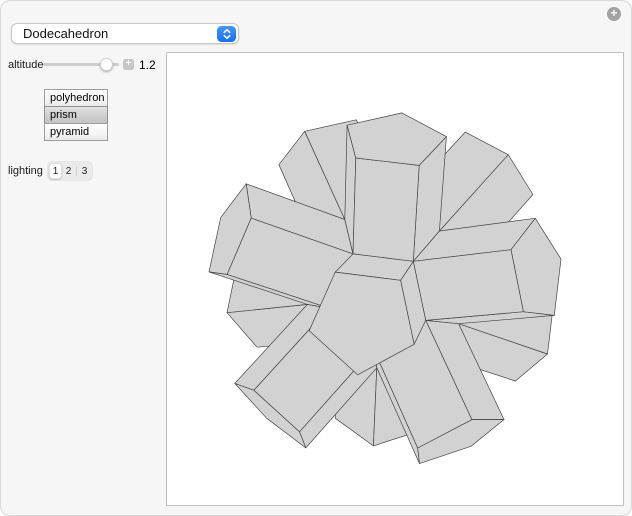 This screenshot has height=516, width=632. What do you see at coordinates (125, 33) in the screenshot?
I see `polyhedron-dropdown: Dodecahedron` at bounding box center [125, 33].